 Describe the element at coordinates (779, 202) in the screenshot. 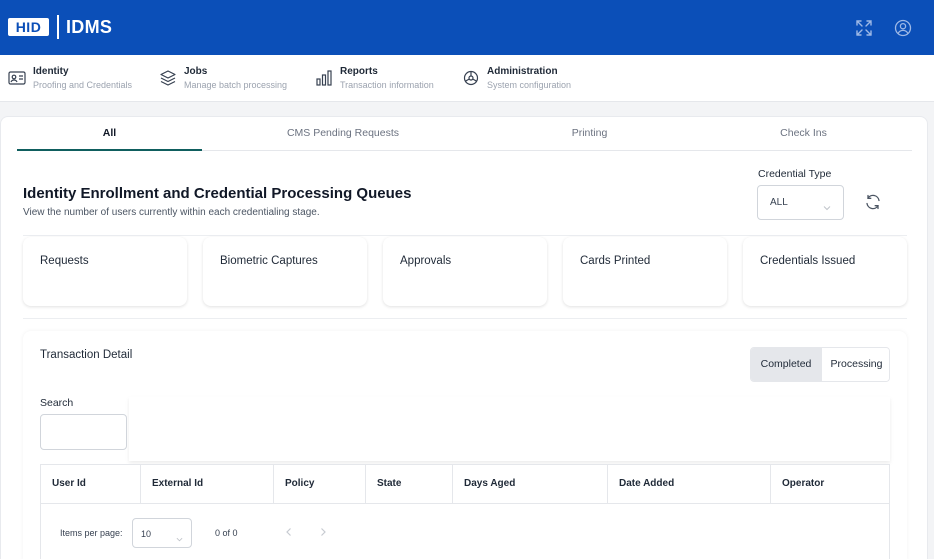

I see `credential-type-value: ALL` at that location.